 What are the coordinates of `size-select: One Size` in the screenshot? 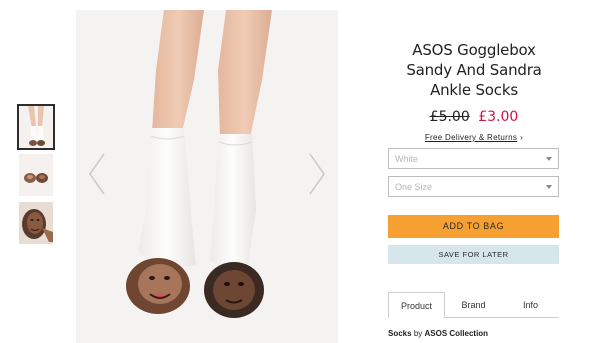 It's located at (473, 186).